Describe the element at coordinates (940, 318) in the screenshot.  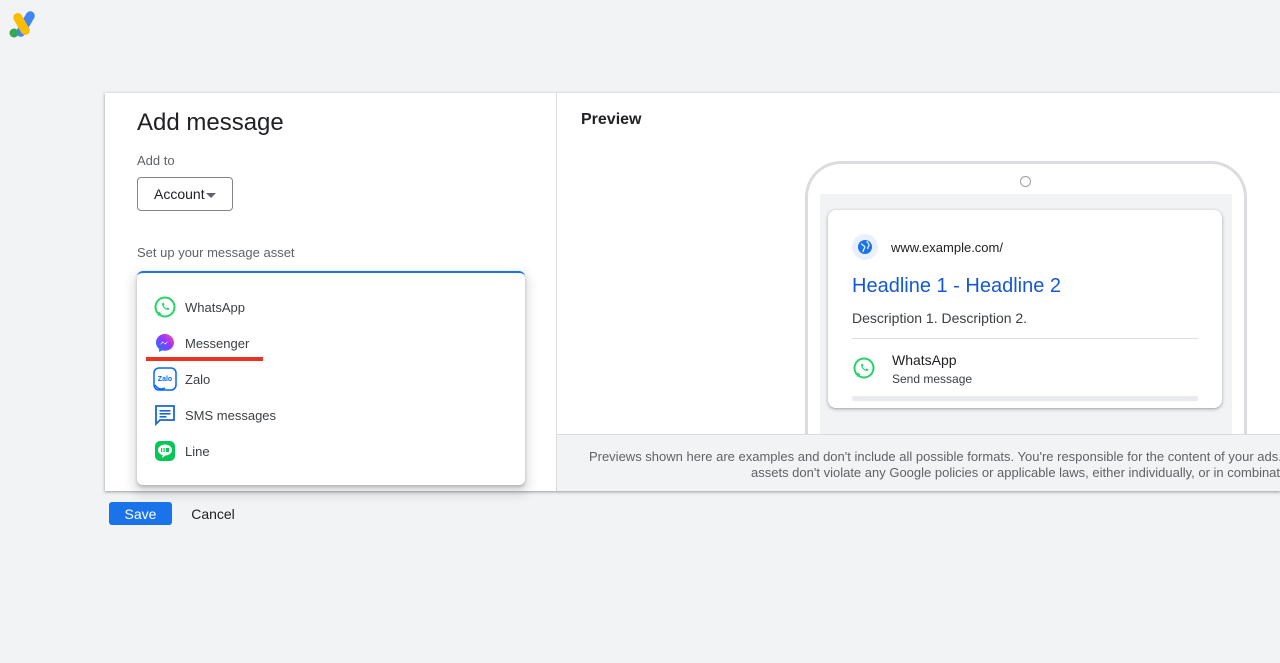
I see `ad-description: Description 1. Description 2.` at that location.